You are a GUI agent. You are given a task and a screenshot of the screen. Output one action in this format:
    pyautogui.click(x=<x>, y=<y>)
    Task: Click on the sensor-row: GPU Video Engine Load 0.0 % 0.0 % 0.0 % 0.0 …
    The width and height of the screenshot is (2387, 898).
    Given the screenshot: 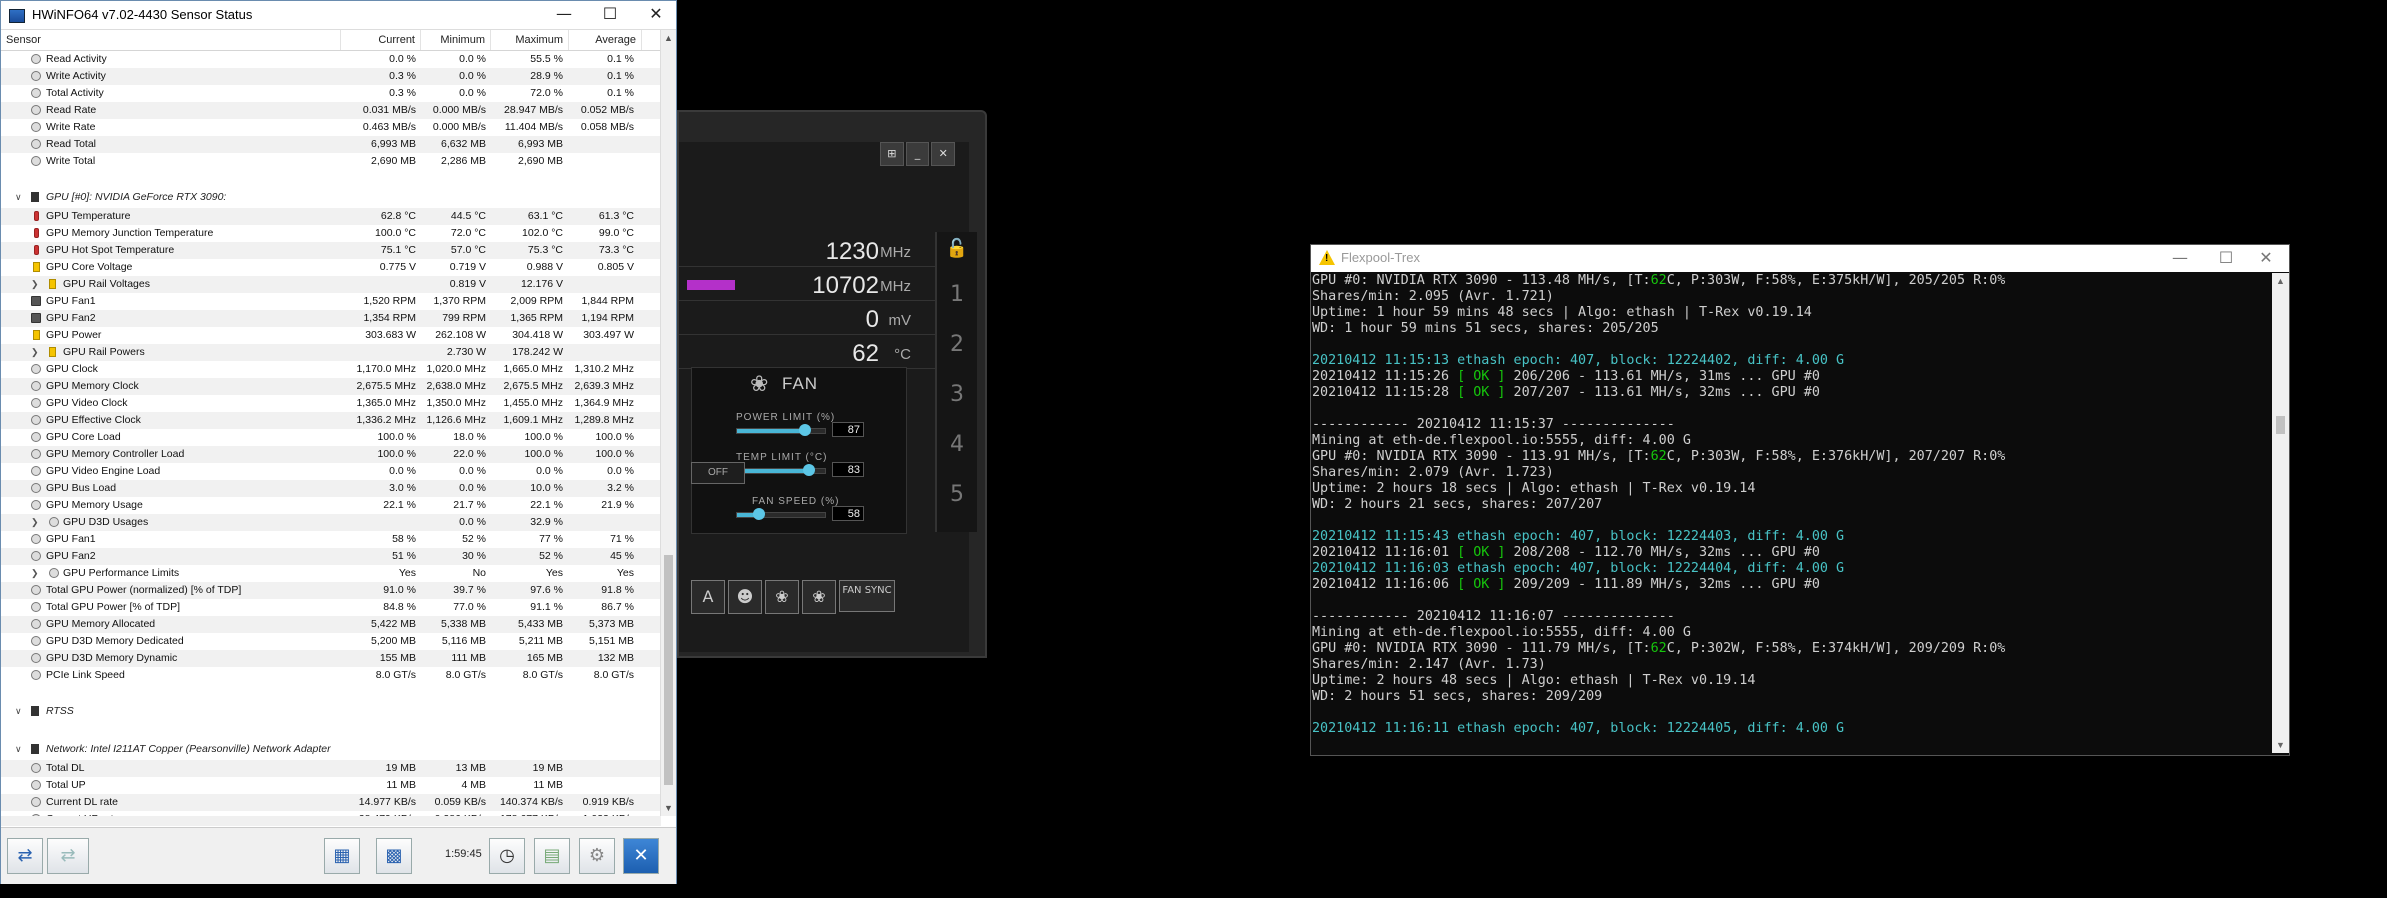 What is the action you would take?
    pyautogui.click(x=331, y=471)
    